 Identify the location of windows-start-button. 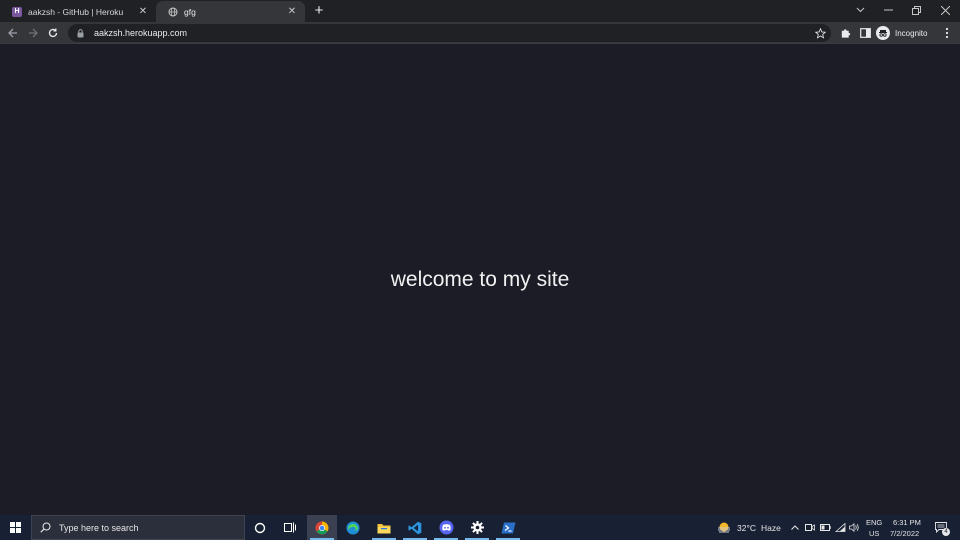
(15, 527).